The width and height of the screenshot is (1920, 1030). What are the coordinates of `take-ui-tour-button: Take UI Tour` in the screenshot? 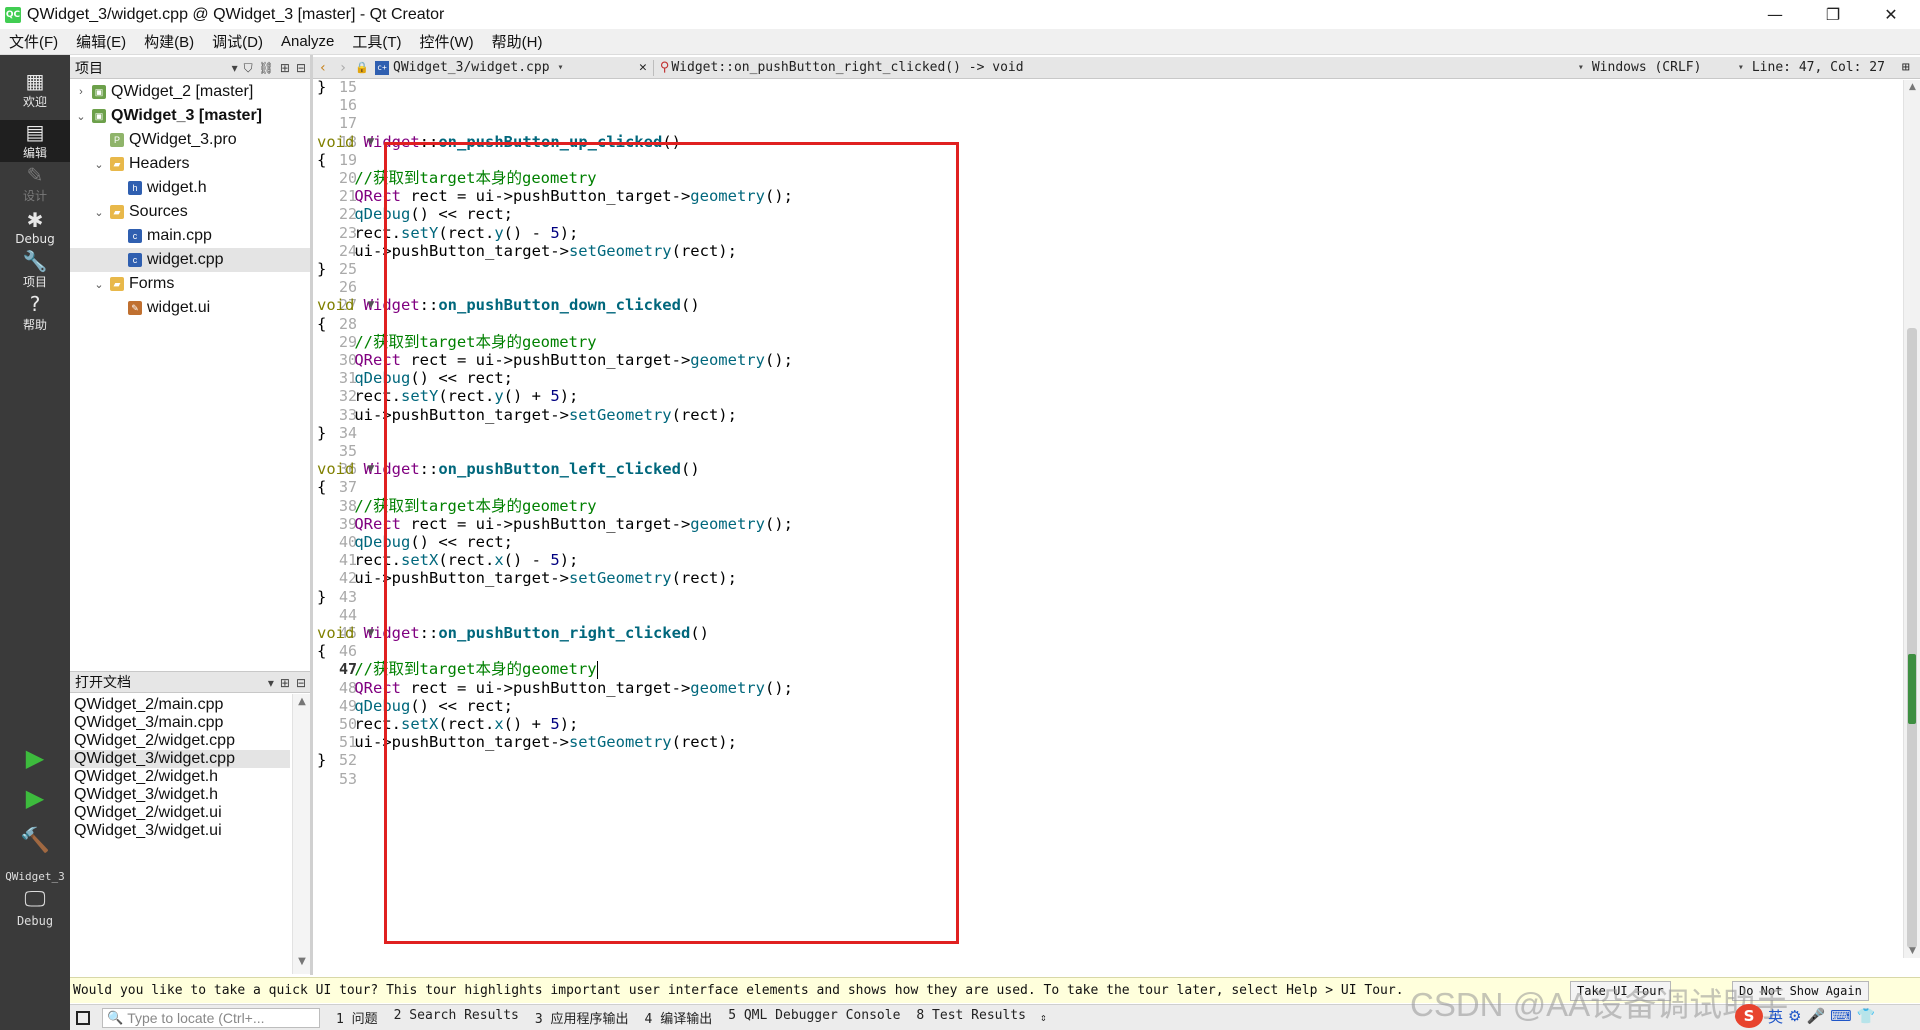 It's located at (1620, 991).